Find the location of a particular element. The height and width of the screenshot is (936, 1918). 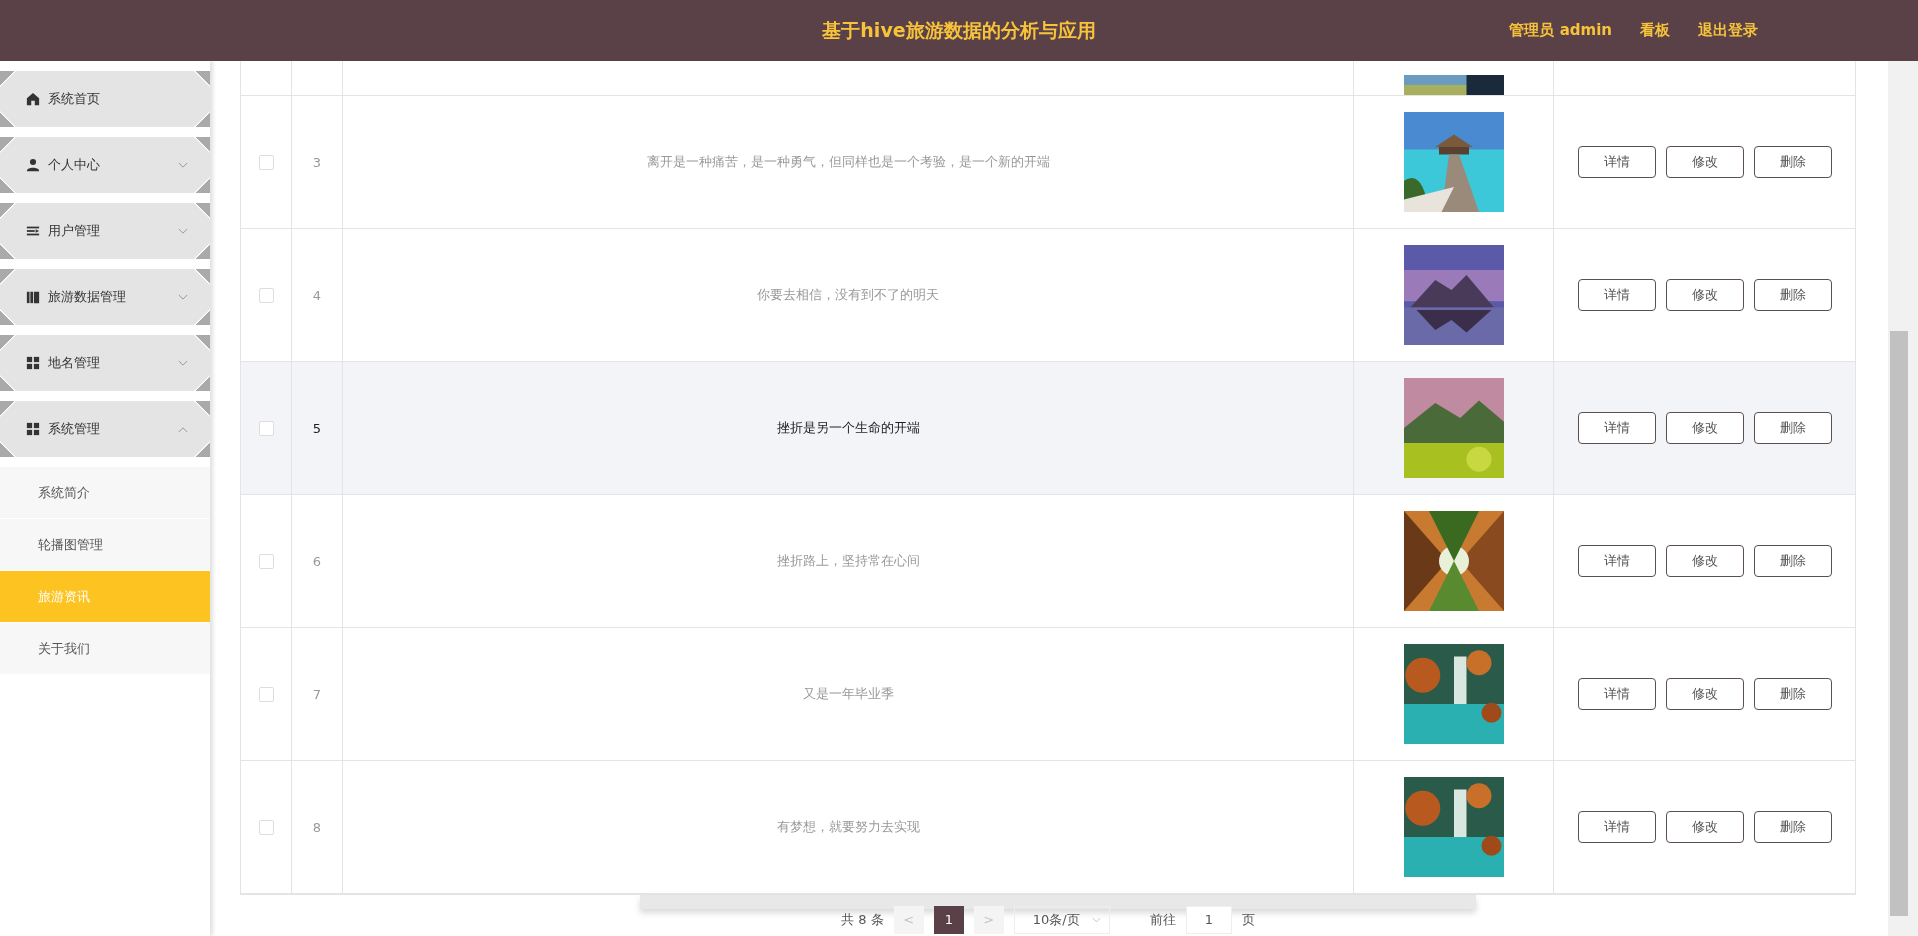

row-number: 3 is located at coordinates (317, 162).